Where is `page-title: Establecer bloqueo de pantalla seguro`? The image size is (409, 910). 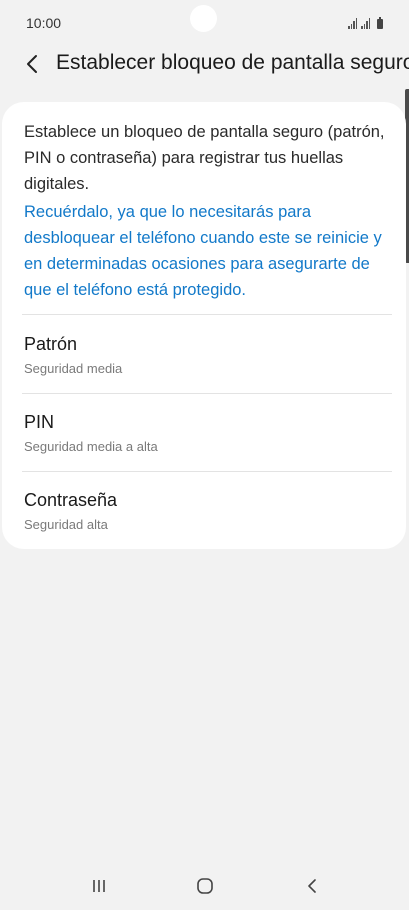
page-title: Establecer bloqueo de pantalla seguro is located at coordinates (232, 62).